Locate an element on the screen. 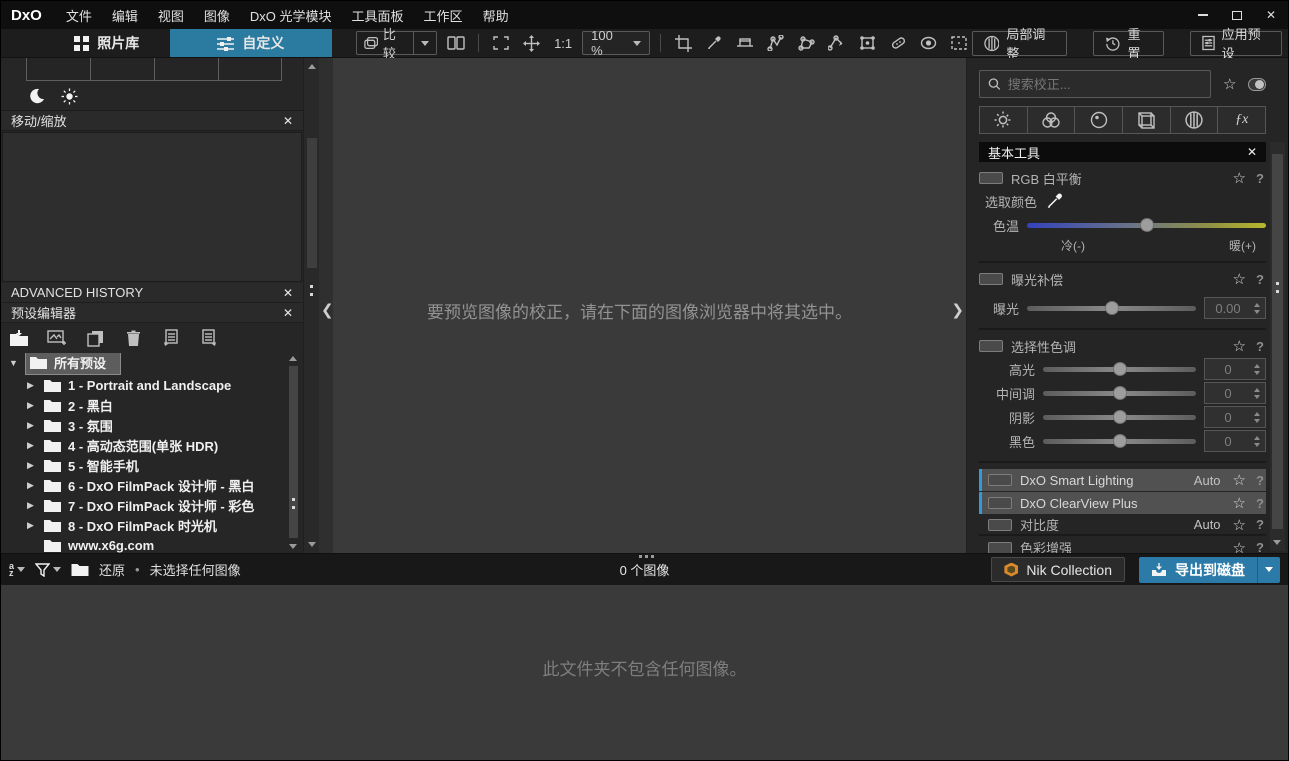  menu-help: 帮助 is located at coordinates (496, 15).